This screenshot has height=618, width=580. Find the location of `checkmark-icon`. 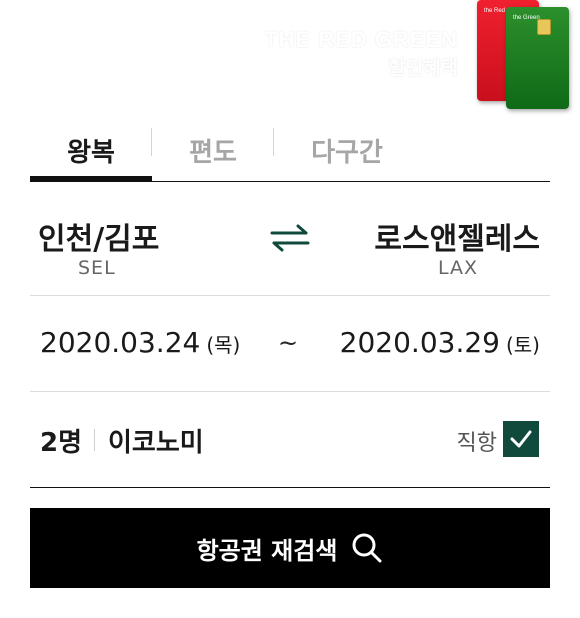

checkmark-icon is located at coordinates (521, 439).